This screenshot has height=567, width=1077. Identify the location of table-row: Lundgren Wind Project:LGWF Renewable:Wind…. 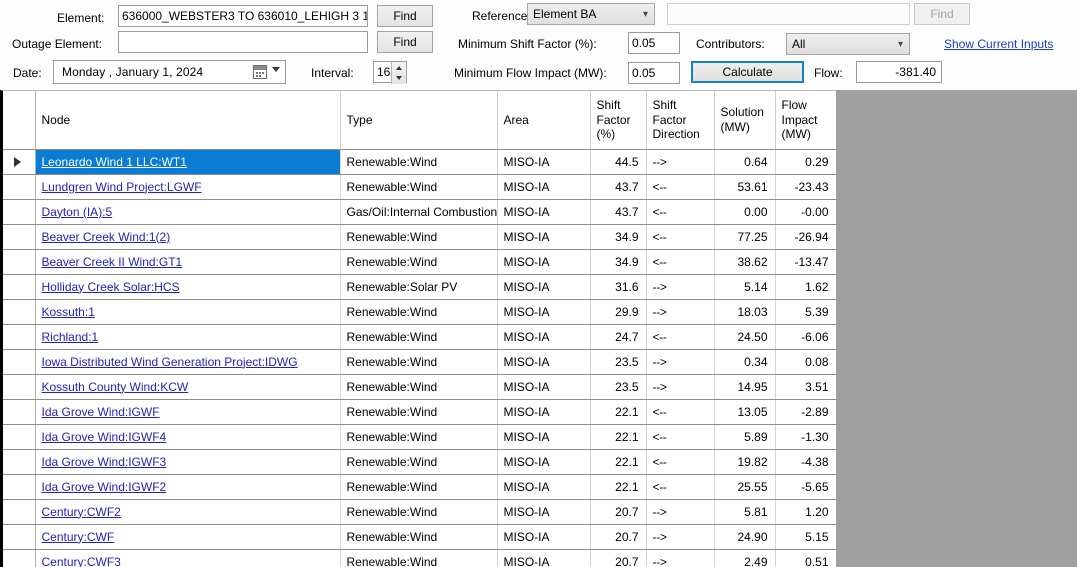
(419, 187).